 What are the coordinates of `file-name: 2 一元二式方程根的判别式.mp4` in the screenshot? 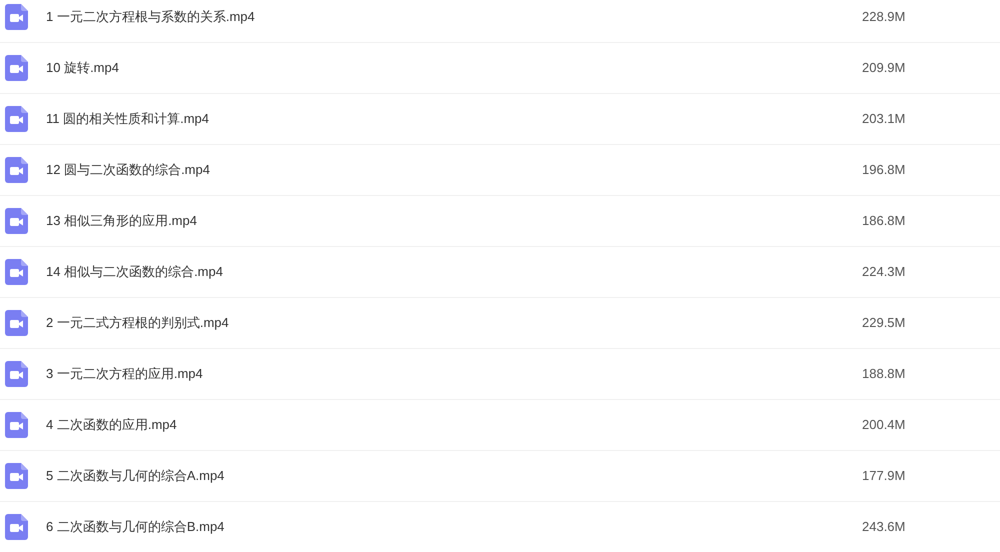 It's located at (454, 323).